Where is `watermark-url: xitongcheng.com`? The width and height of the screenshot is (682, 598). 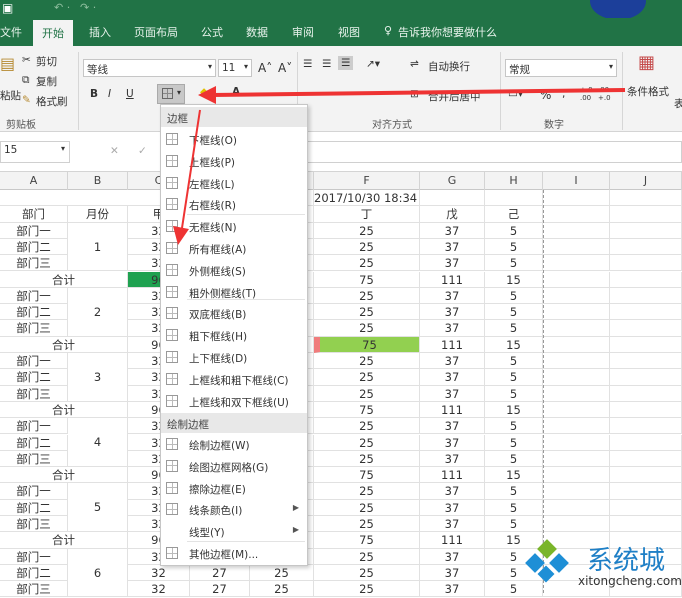
watermark-url: xitongcheng.com is located at coordinates (630, 581).